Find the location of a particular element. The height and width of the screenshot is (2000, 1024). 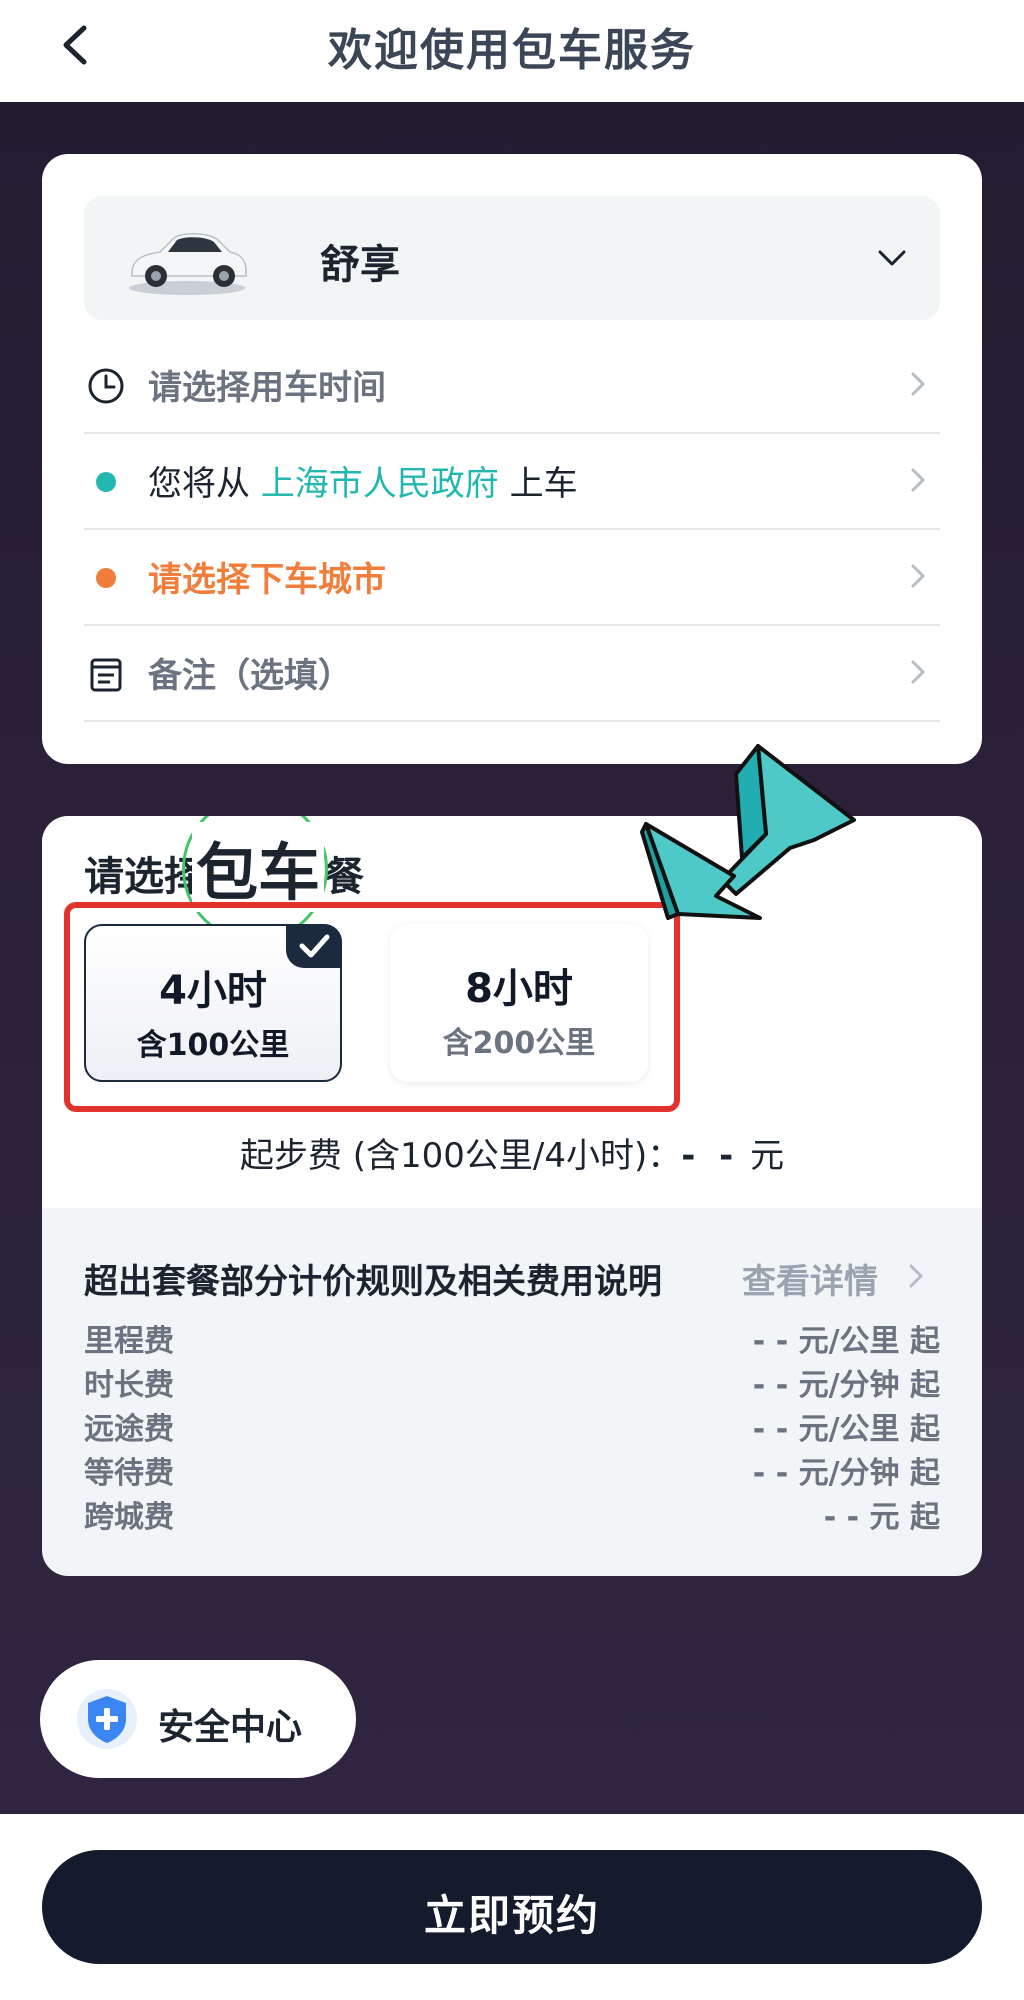

shield-icon is located at coordinates (107, 1719).